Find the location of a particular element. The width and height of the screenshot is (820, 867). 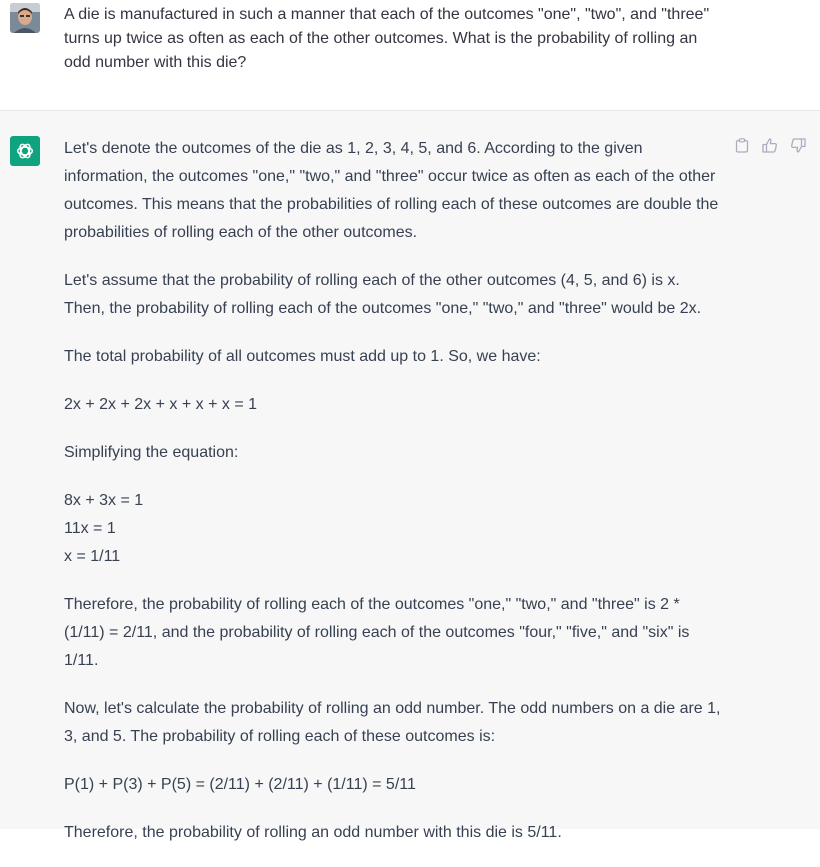

copy-button is located at coordinates (742, 145).